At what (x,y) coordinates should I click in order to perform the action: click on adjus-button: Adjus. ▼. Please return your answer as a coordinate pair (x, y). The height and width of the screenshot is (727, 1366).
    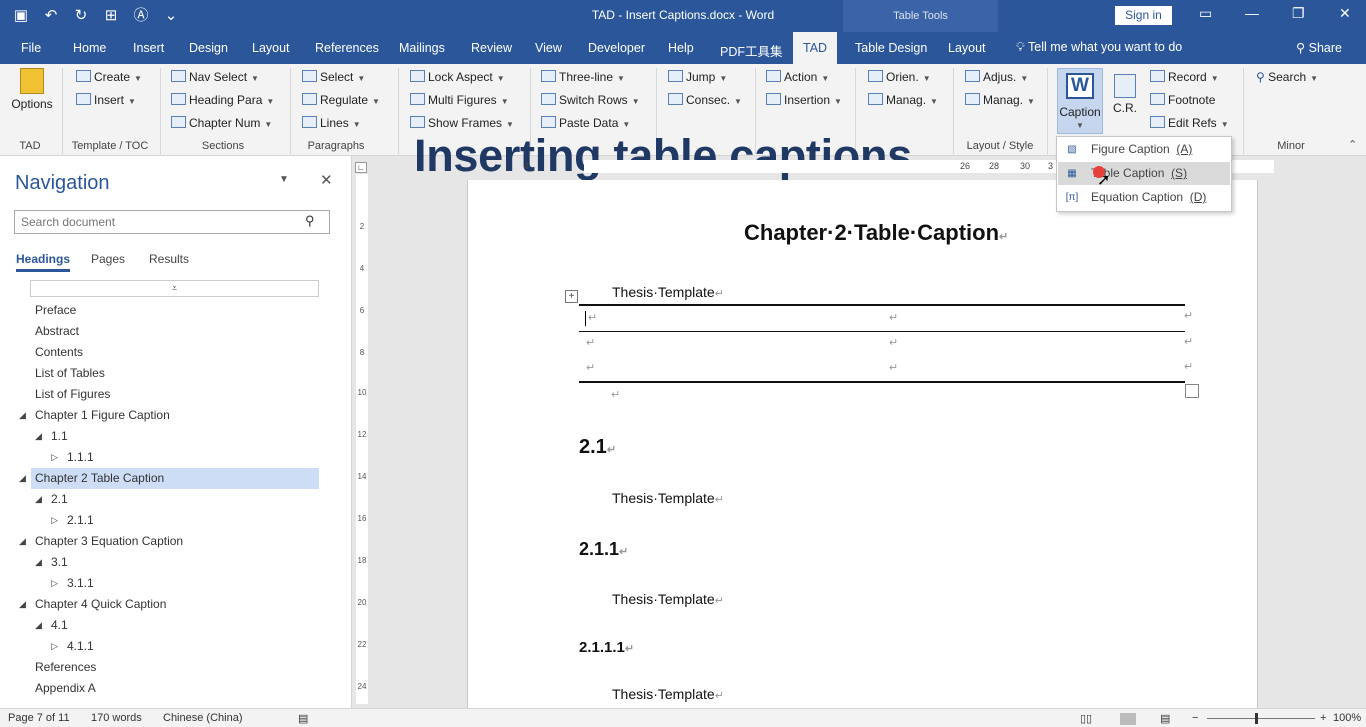
    Looking at the image, I should click on (996, 77).